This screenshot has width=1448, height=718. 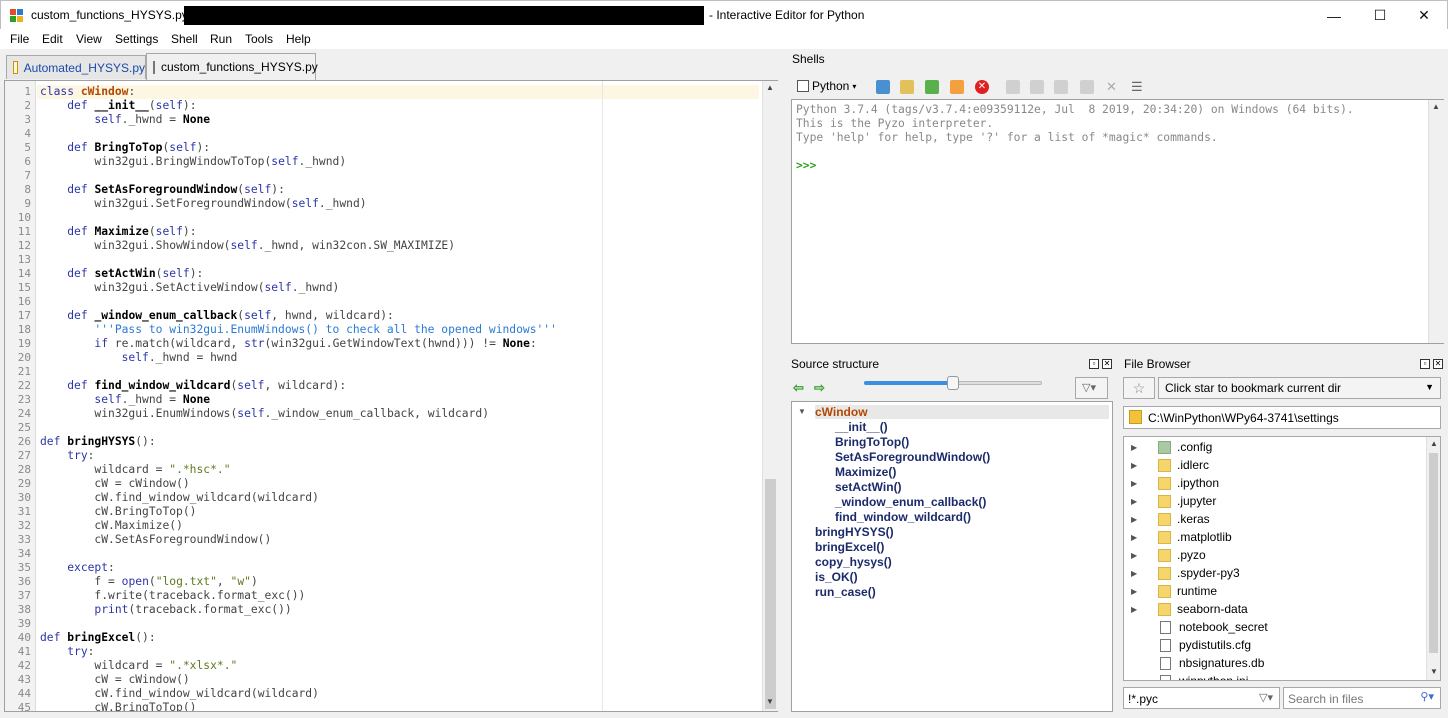 What do you see at coordinates (1436, 221) in the screenshot?
I see `shell-scrollbar: ▲` at bounding box center [1436, 221].